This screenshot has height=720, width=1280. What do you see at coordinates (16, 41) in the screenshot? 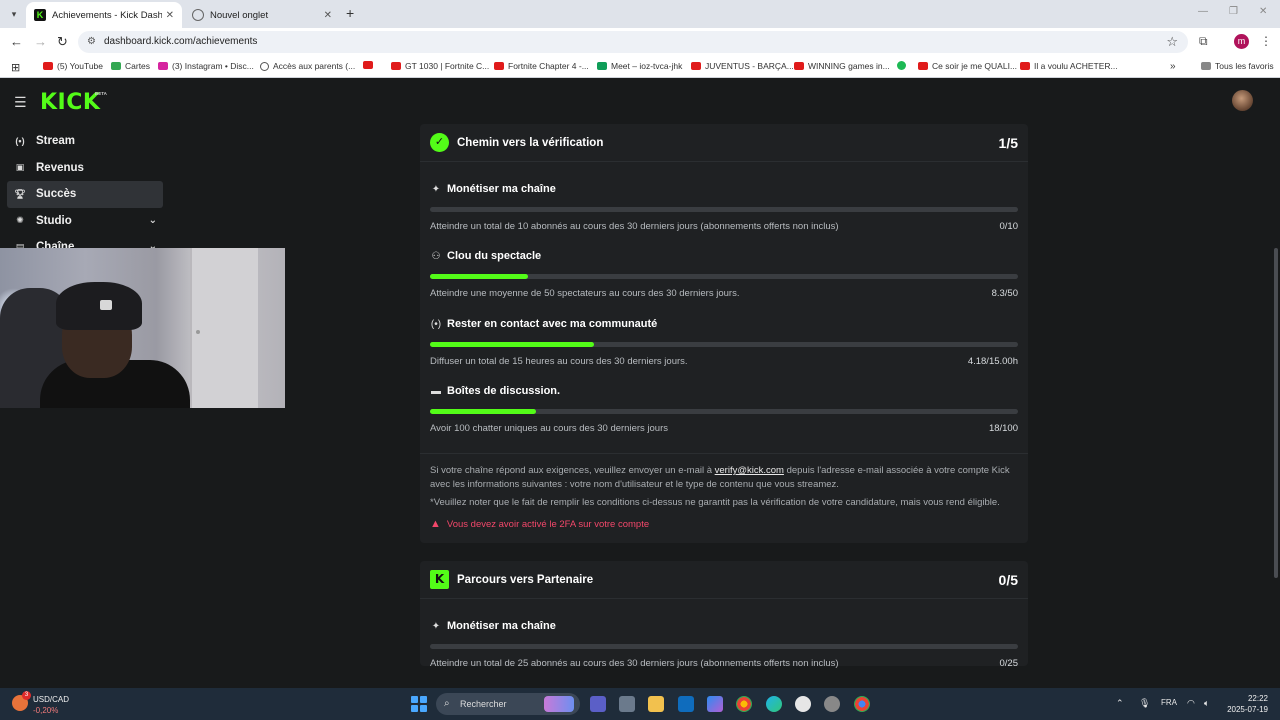
I see `back-icon: ←` at bounding box center [16, 41].